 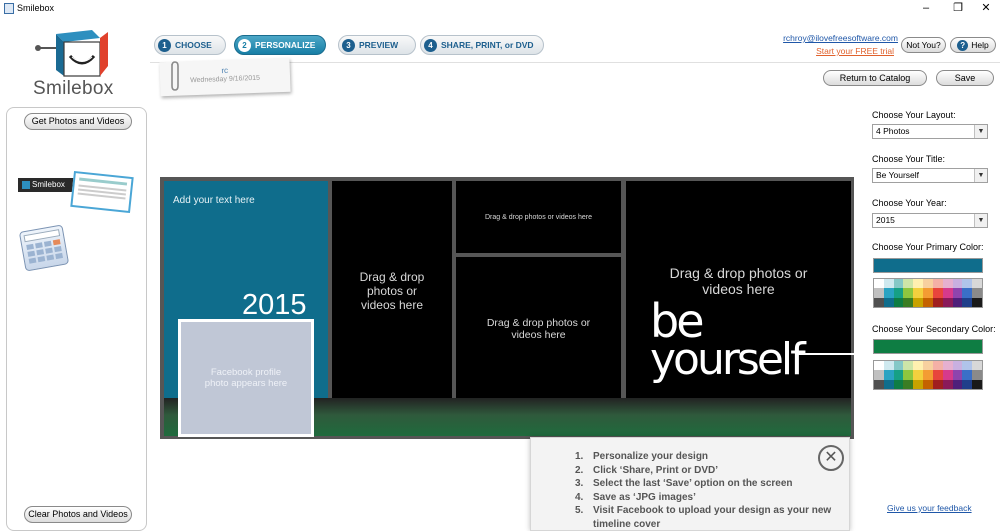 What do you see at coordinates (930, 220) in the screenshot?
I see `year-select: 2015 ▼` at bounding box center [930, 220].